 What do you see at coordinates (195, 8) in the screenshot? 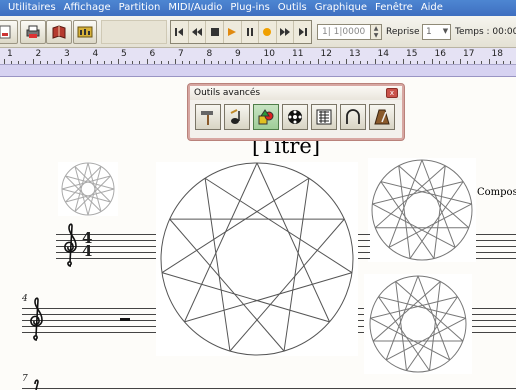
I see `menu-midi-audio: MIDI/Audio` at bounding box center [195, 8].